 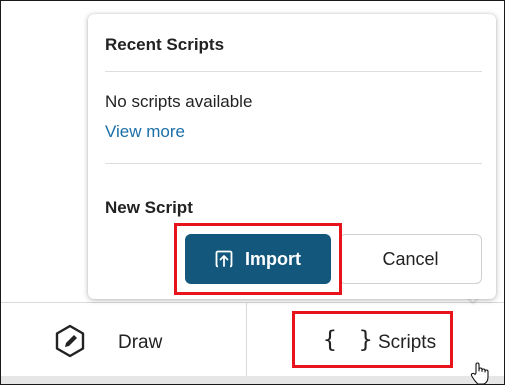 I want to click on draw-button: Draw, so click(x=124, y=340).